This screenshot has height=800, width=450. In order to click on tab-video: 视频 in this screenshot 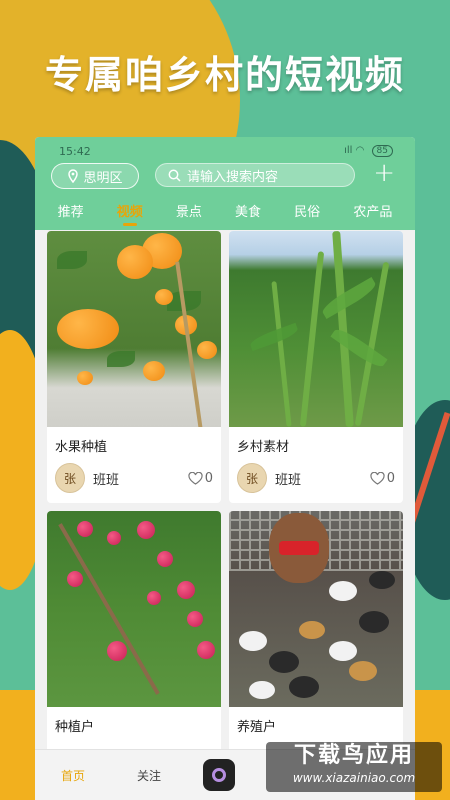, I will do `click(130, 213)`.